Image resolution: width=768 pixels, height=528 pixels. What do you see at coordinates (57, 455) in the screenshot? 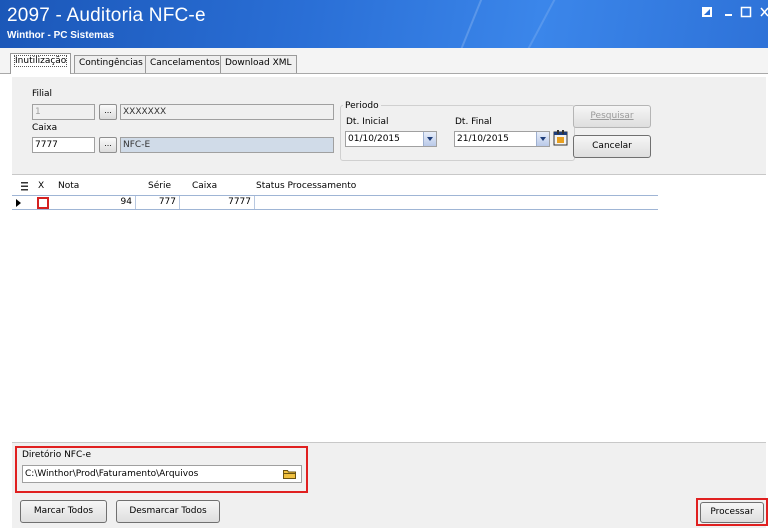
I see `directory-label: Diretório NFC-e` at bounding box center [57, 455].